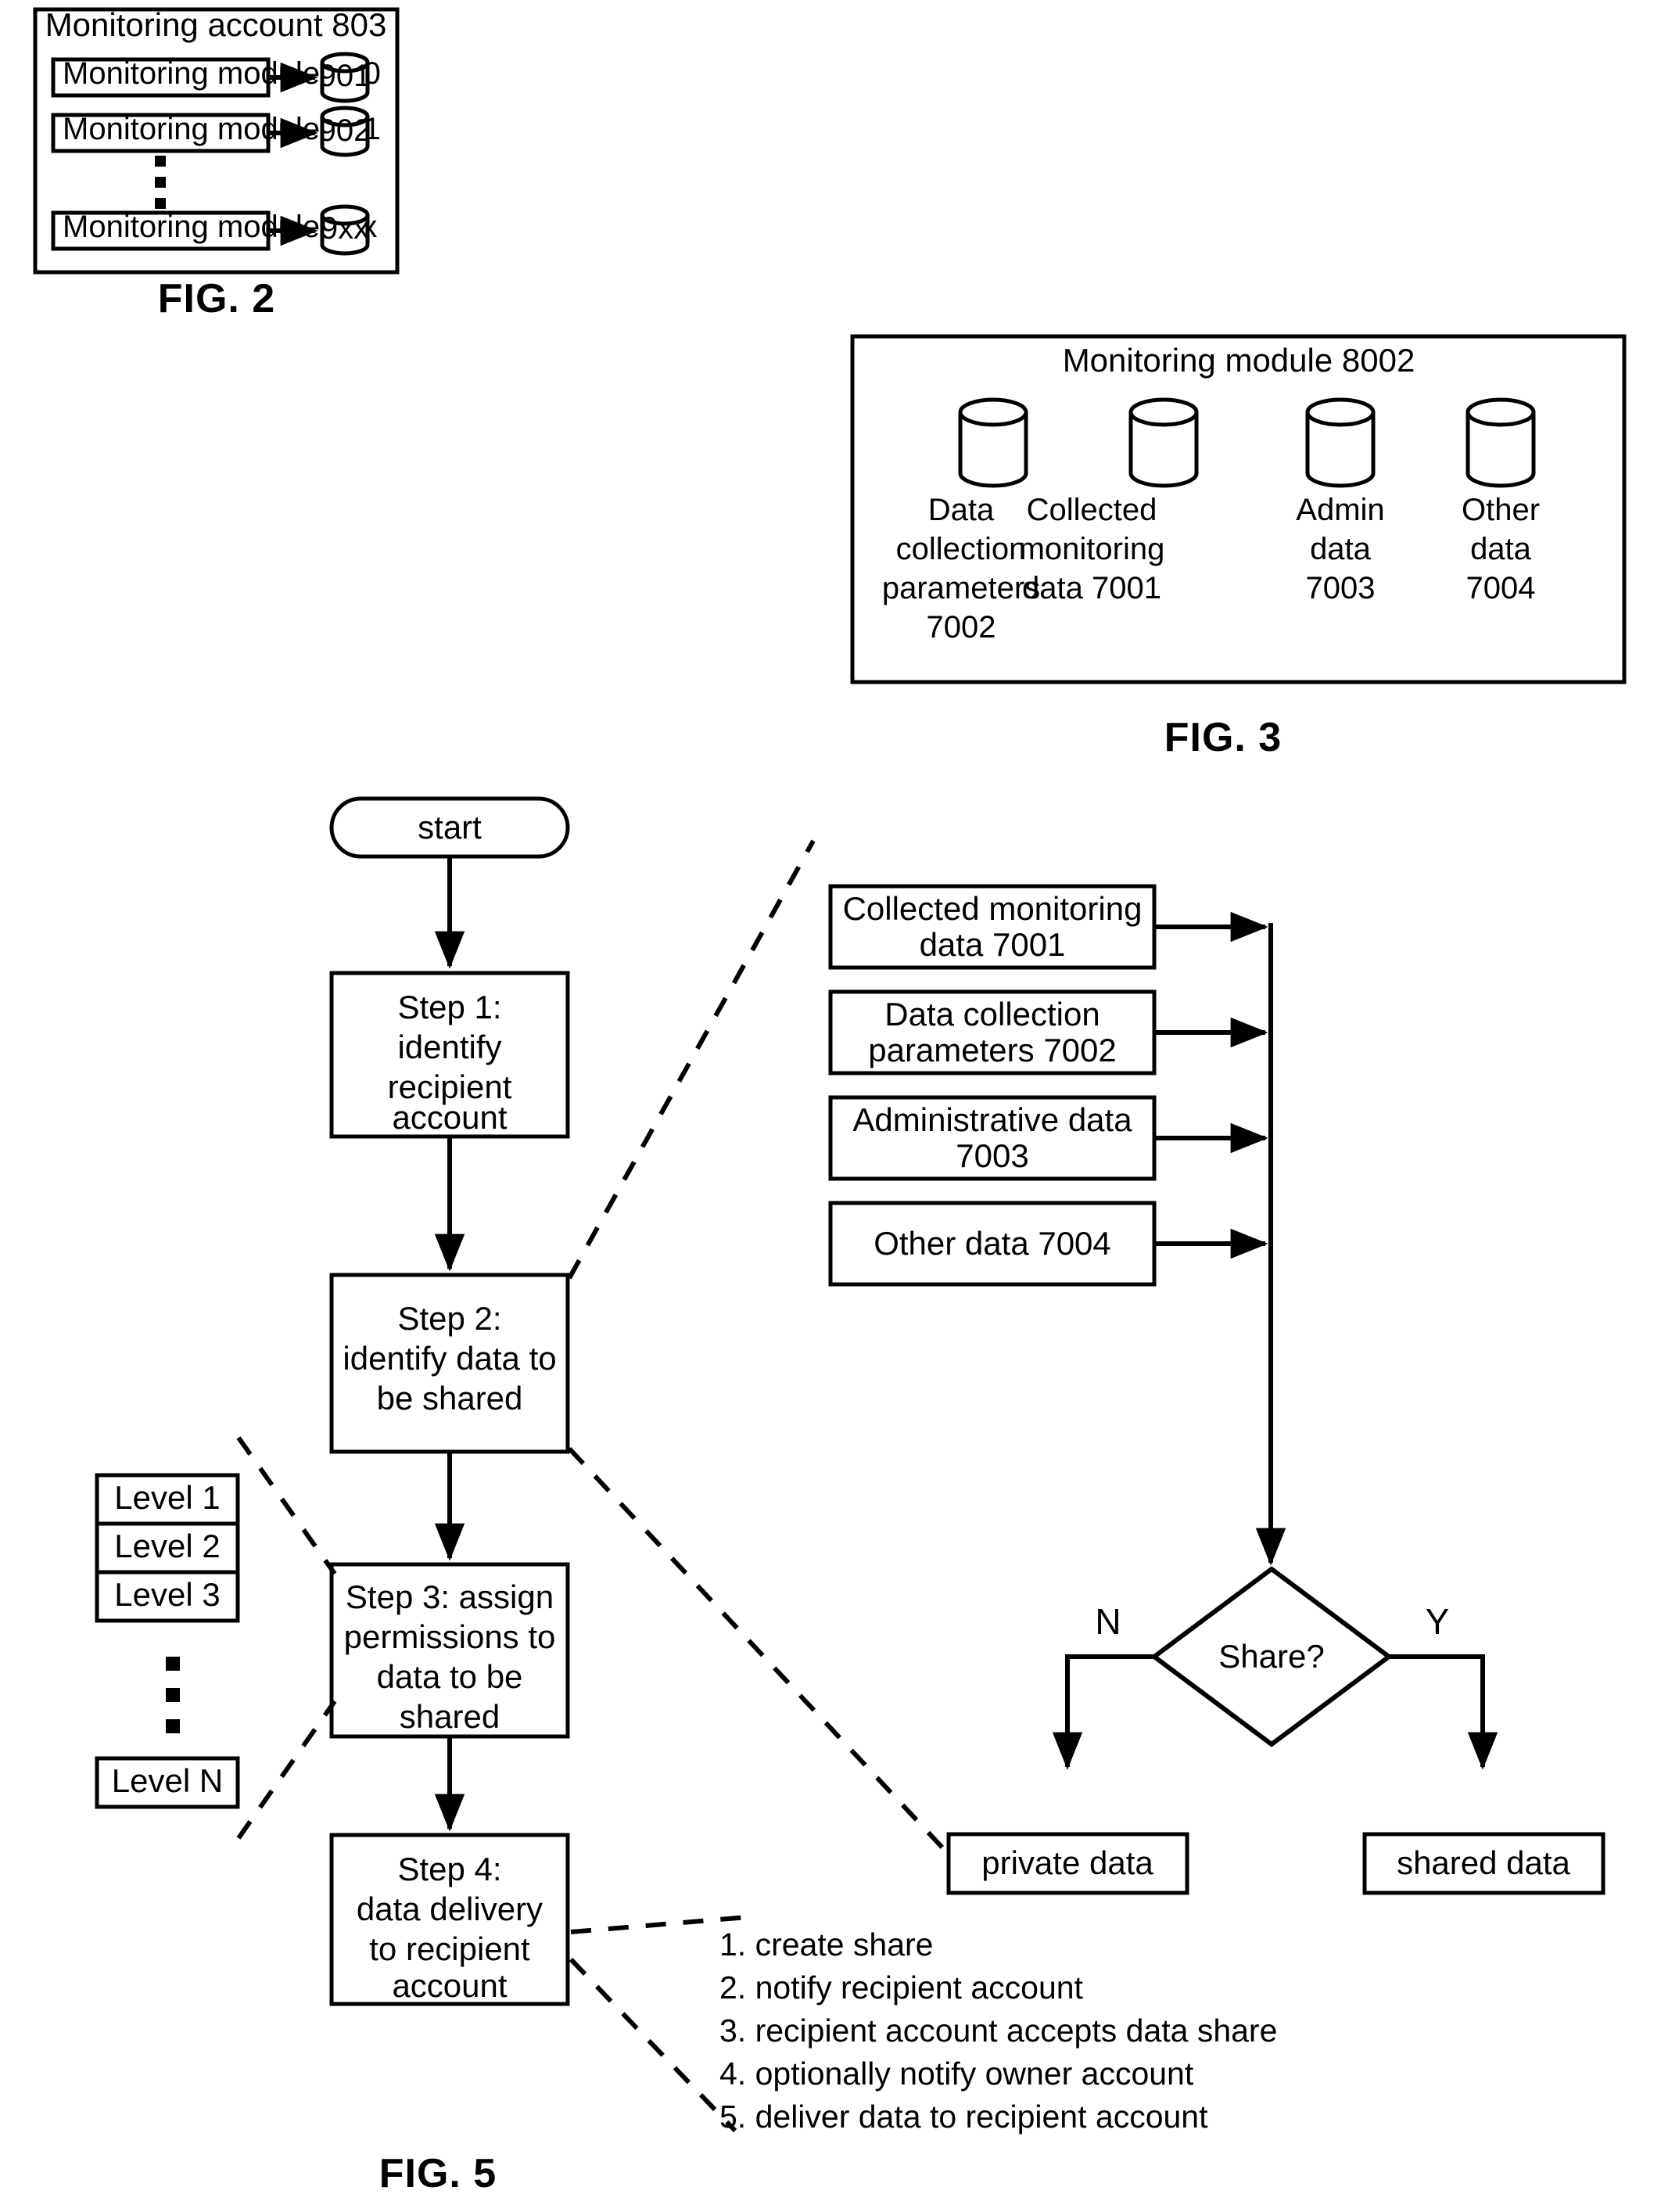  I want to click on step-3-line-1: permissions to, so click(450, 1636).